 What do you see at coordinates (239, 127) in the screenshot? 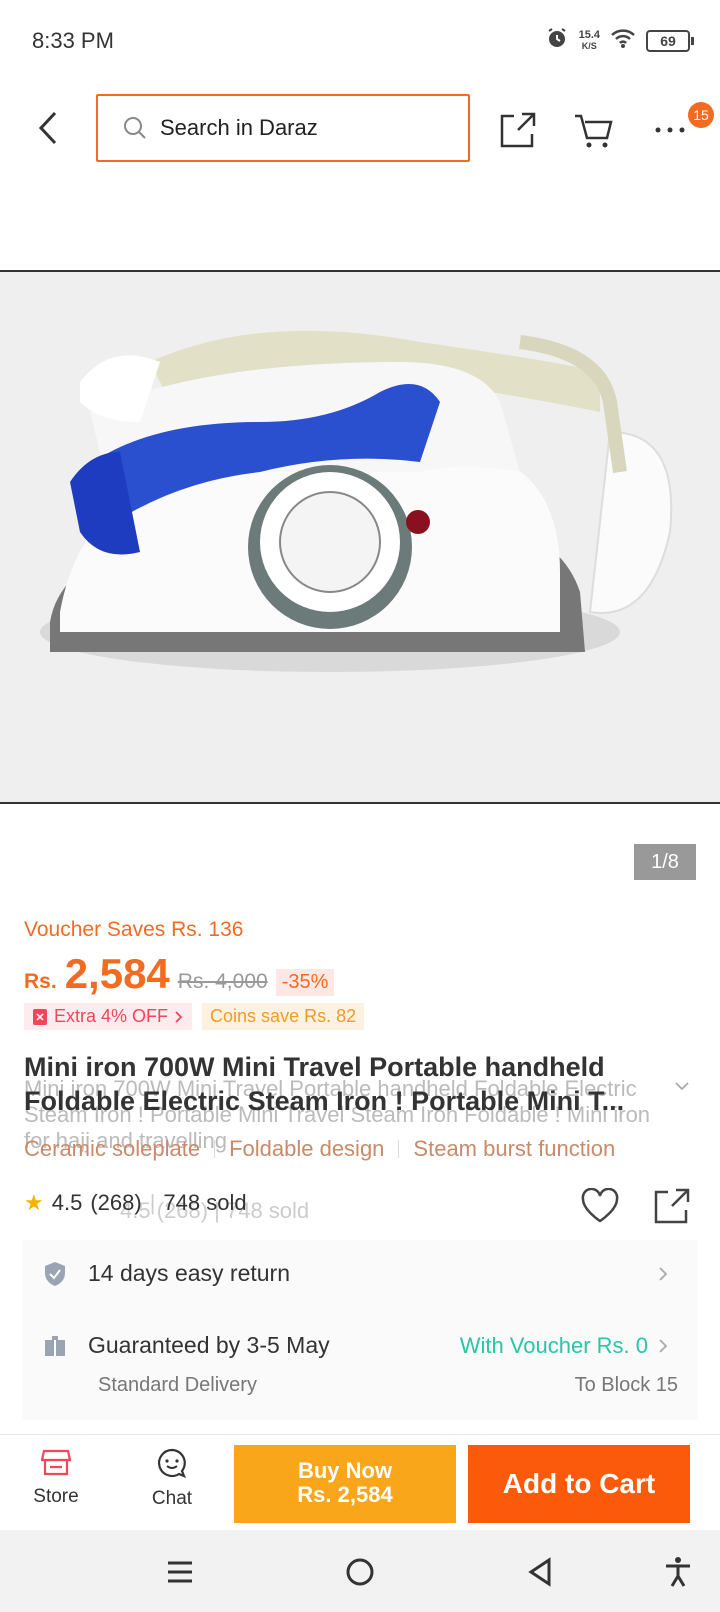
I see `search-placeholder: Search in Daraz` at bounding box center [239, 127].